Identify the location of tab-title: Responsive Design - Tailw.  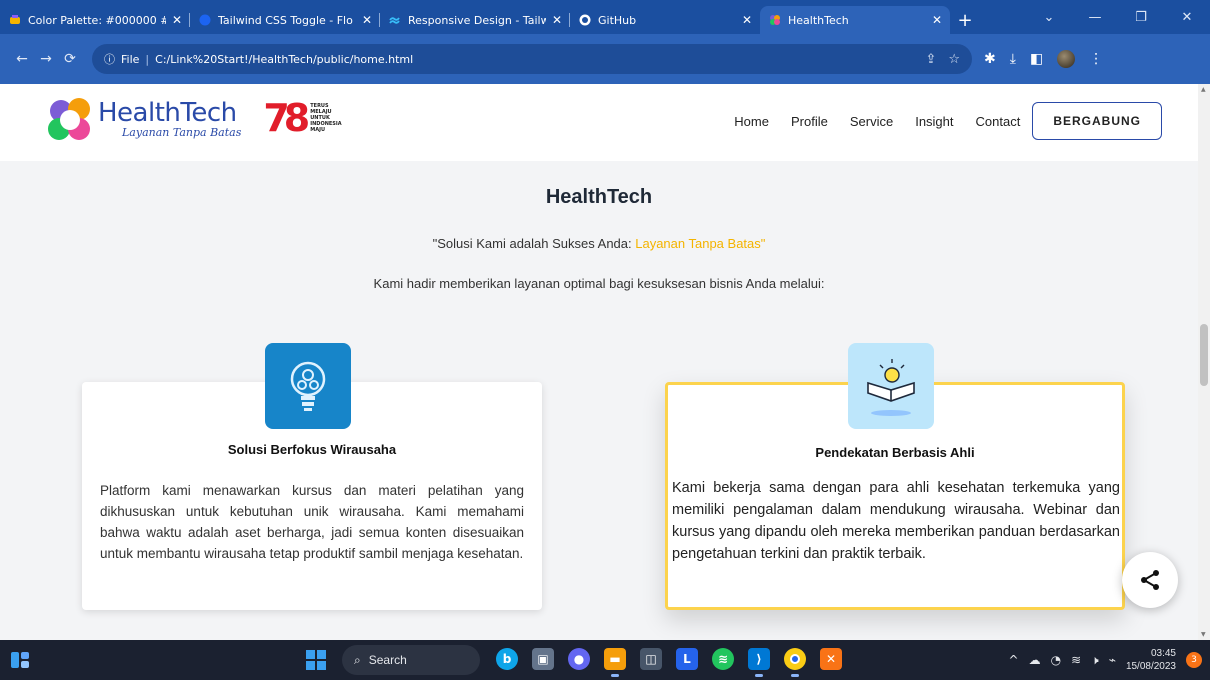
(477, 20).